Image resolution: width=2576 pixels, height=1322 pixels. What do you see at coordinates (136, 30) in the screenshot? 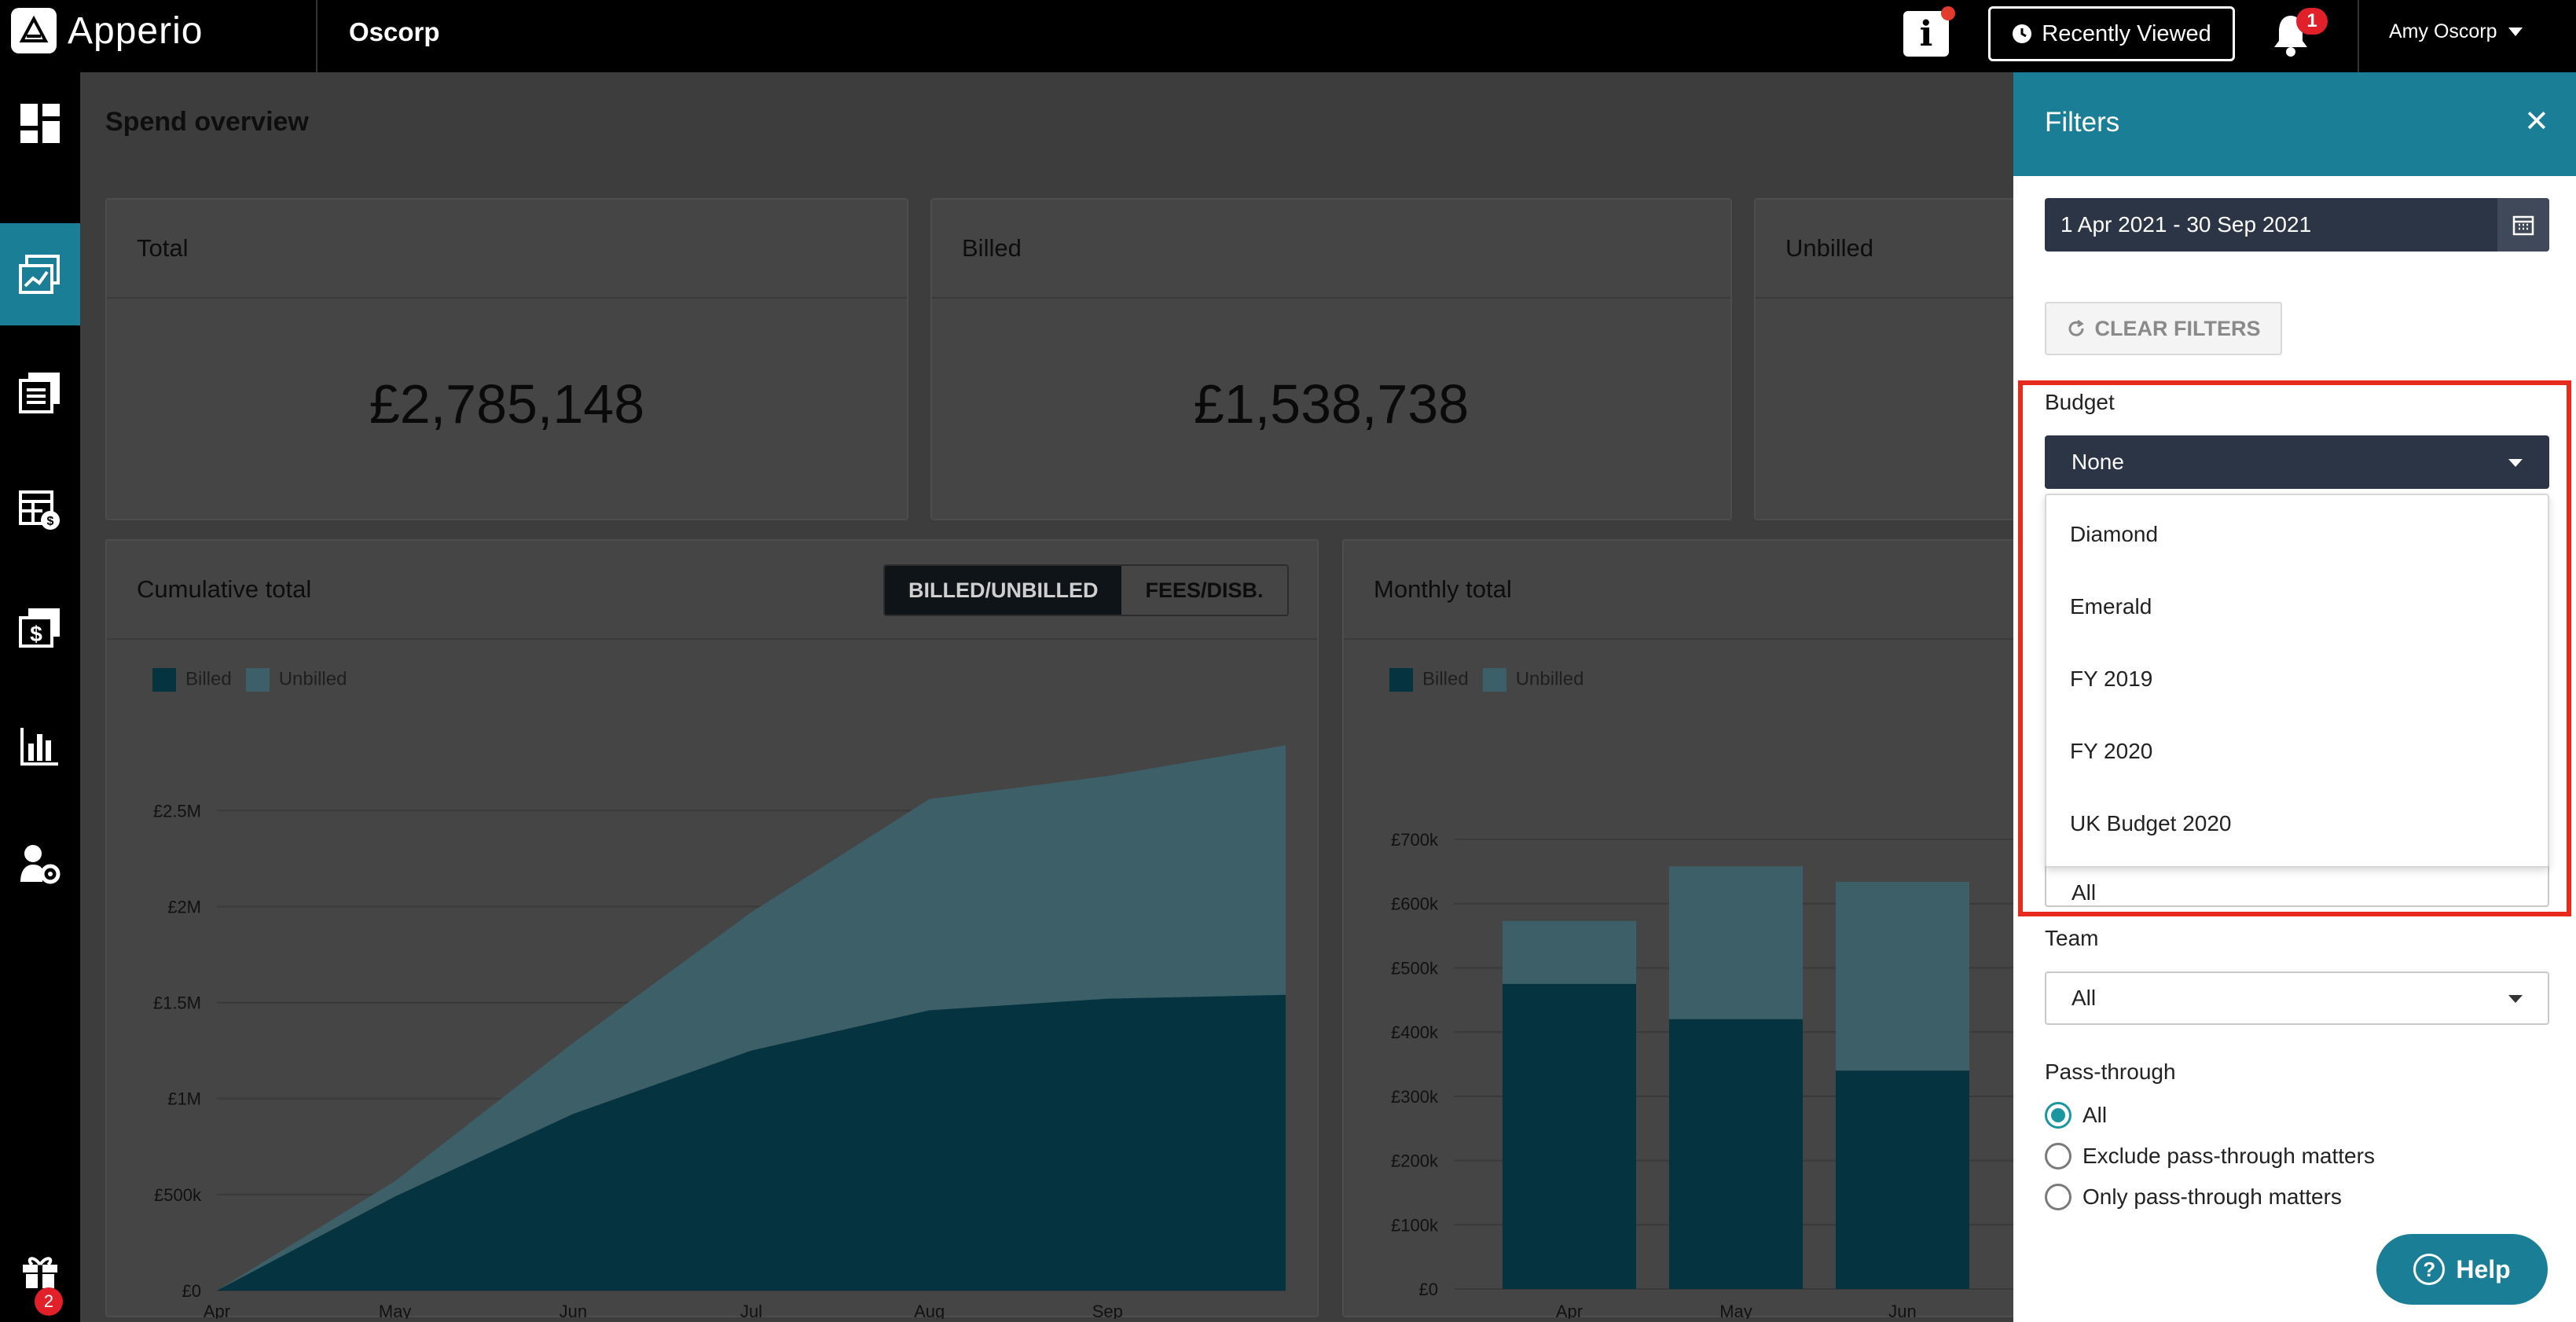
I see `brand-name: Apperio` at bounding box center [136, 30].